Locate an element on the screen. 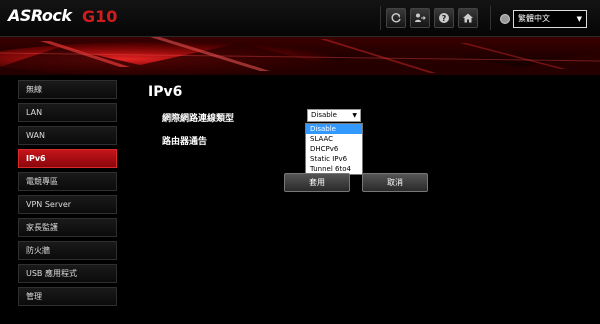  user-logout-icon is located at coordinates (420, 17).